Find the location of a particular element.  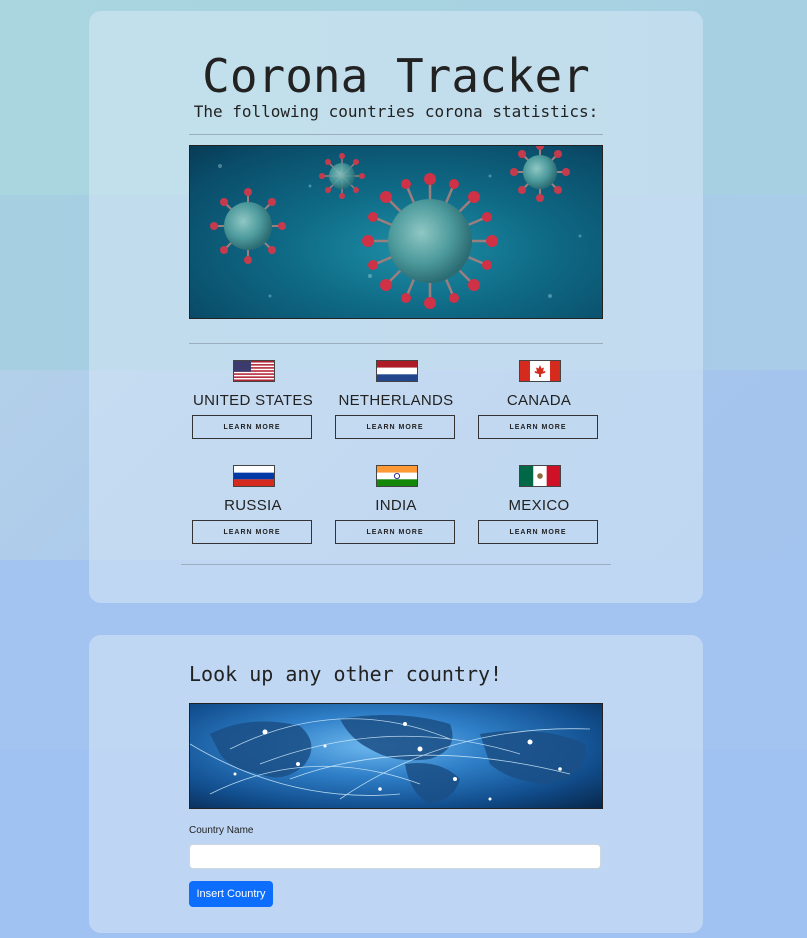

country-name: UNITED STATES is located at coordinates (253, 400).